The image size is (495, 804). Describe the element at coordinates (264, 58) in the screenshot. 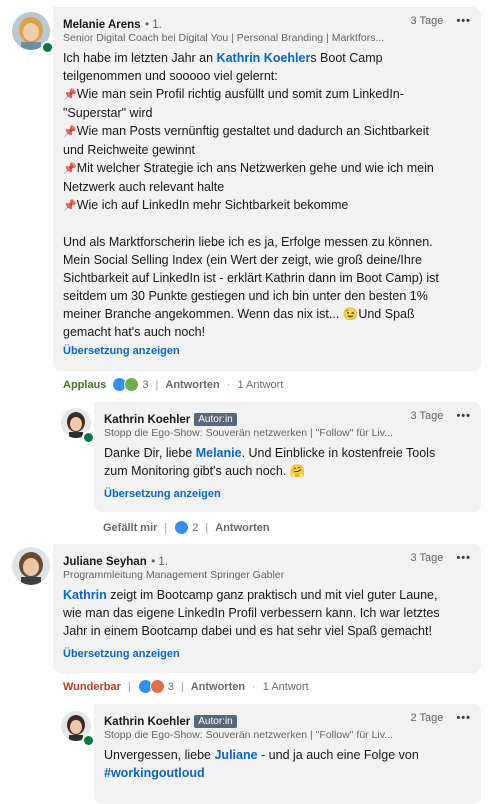

I see `mention-link: Kathrin Koehler` at that location.